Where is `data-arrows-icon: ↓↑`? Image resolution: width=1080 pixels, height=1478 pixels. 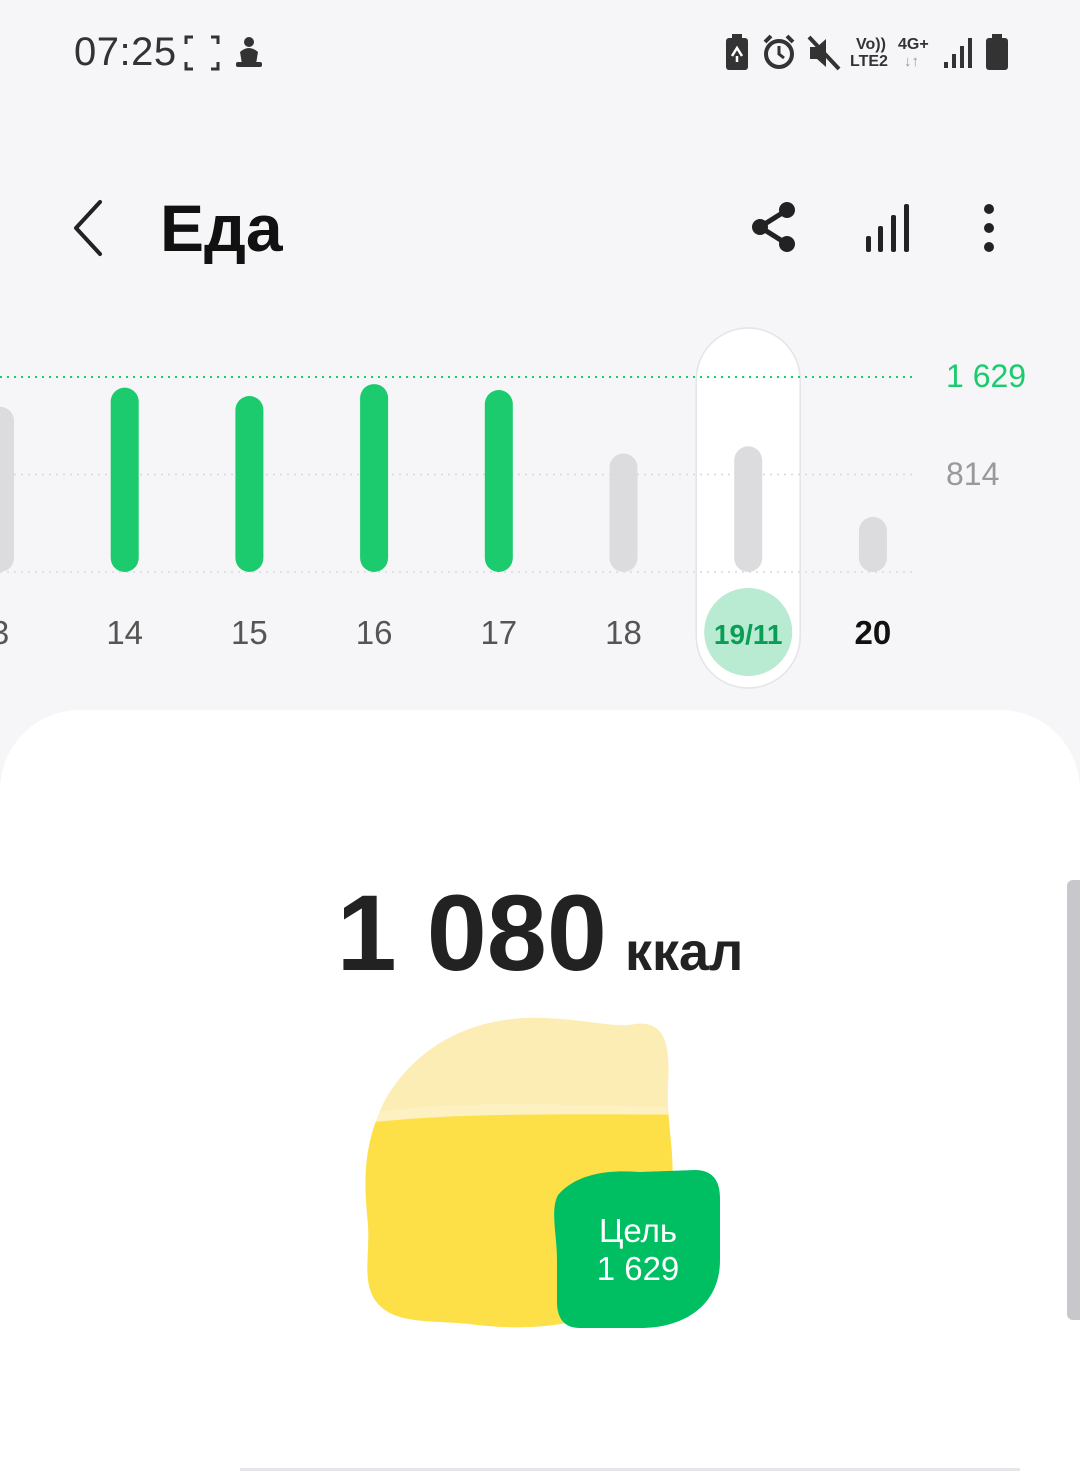 data-arrows-icon: ↓↑ is located at coordinates (911, 61).